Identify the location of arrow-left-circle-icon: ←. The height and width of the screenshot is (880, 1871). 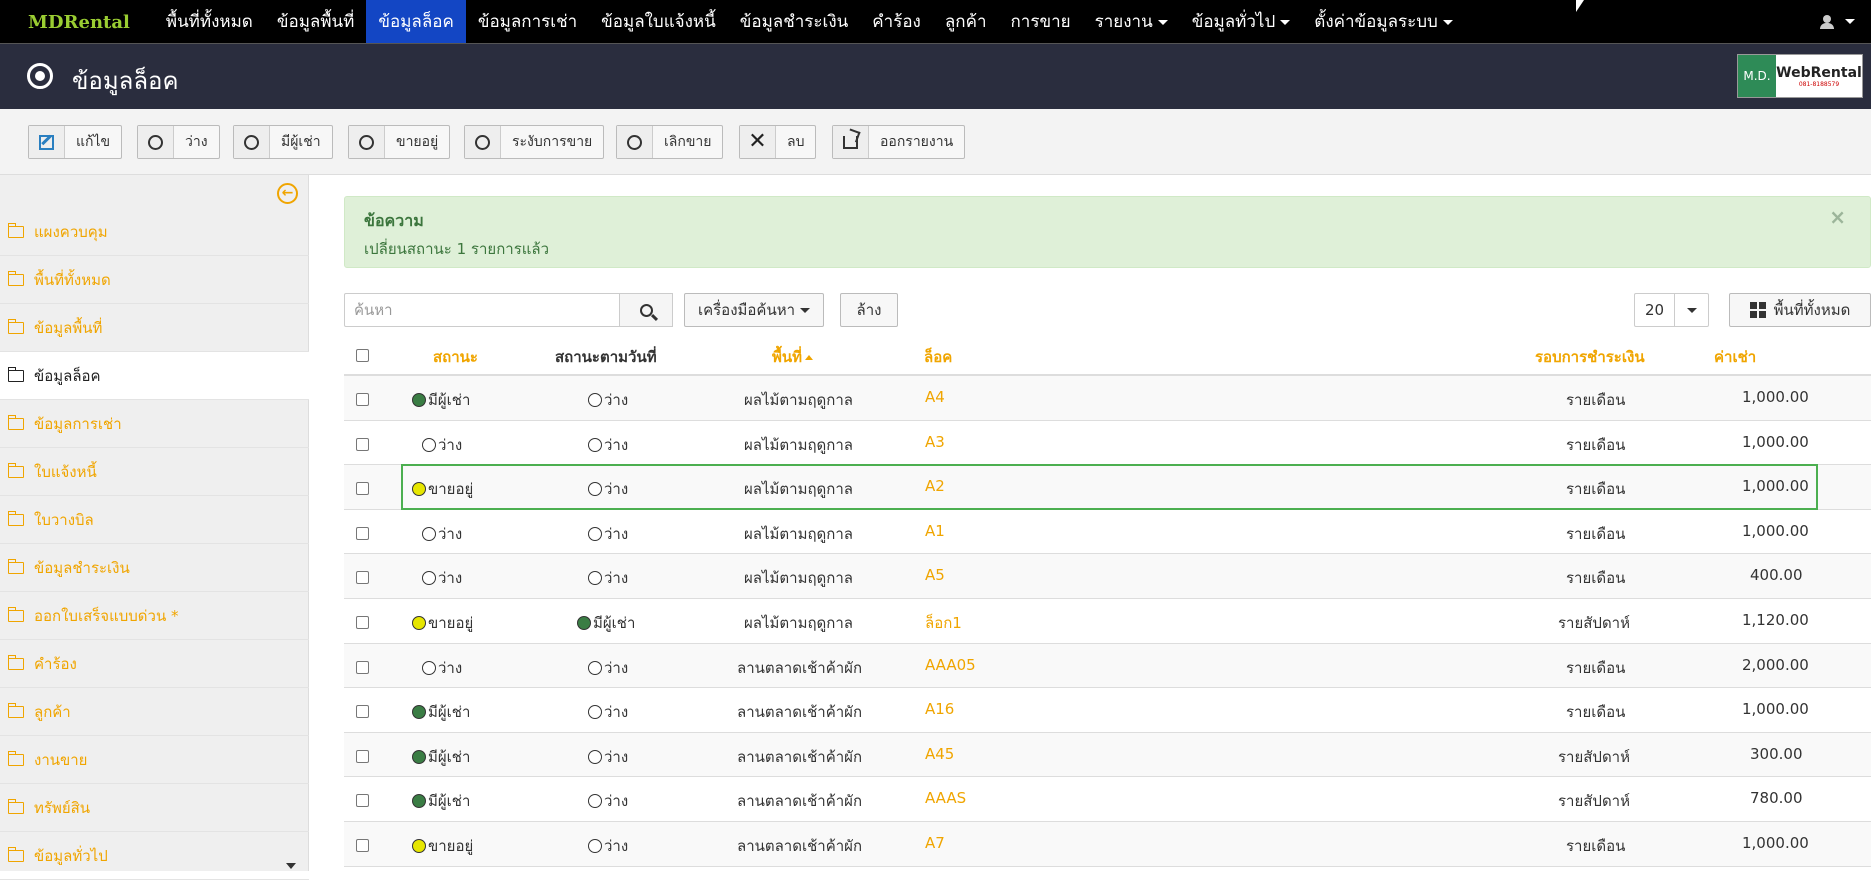
(287, 193).